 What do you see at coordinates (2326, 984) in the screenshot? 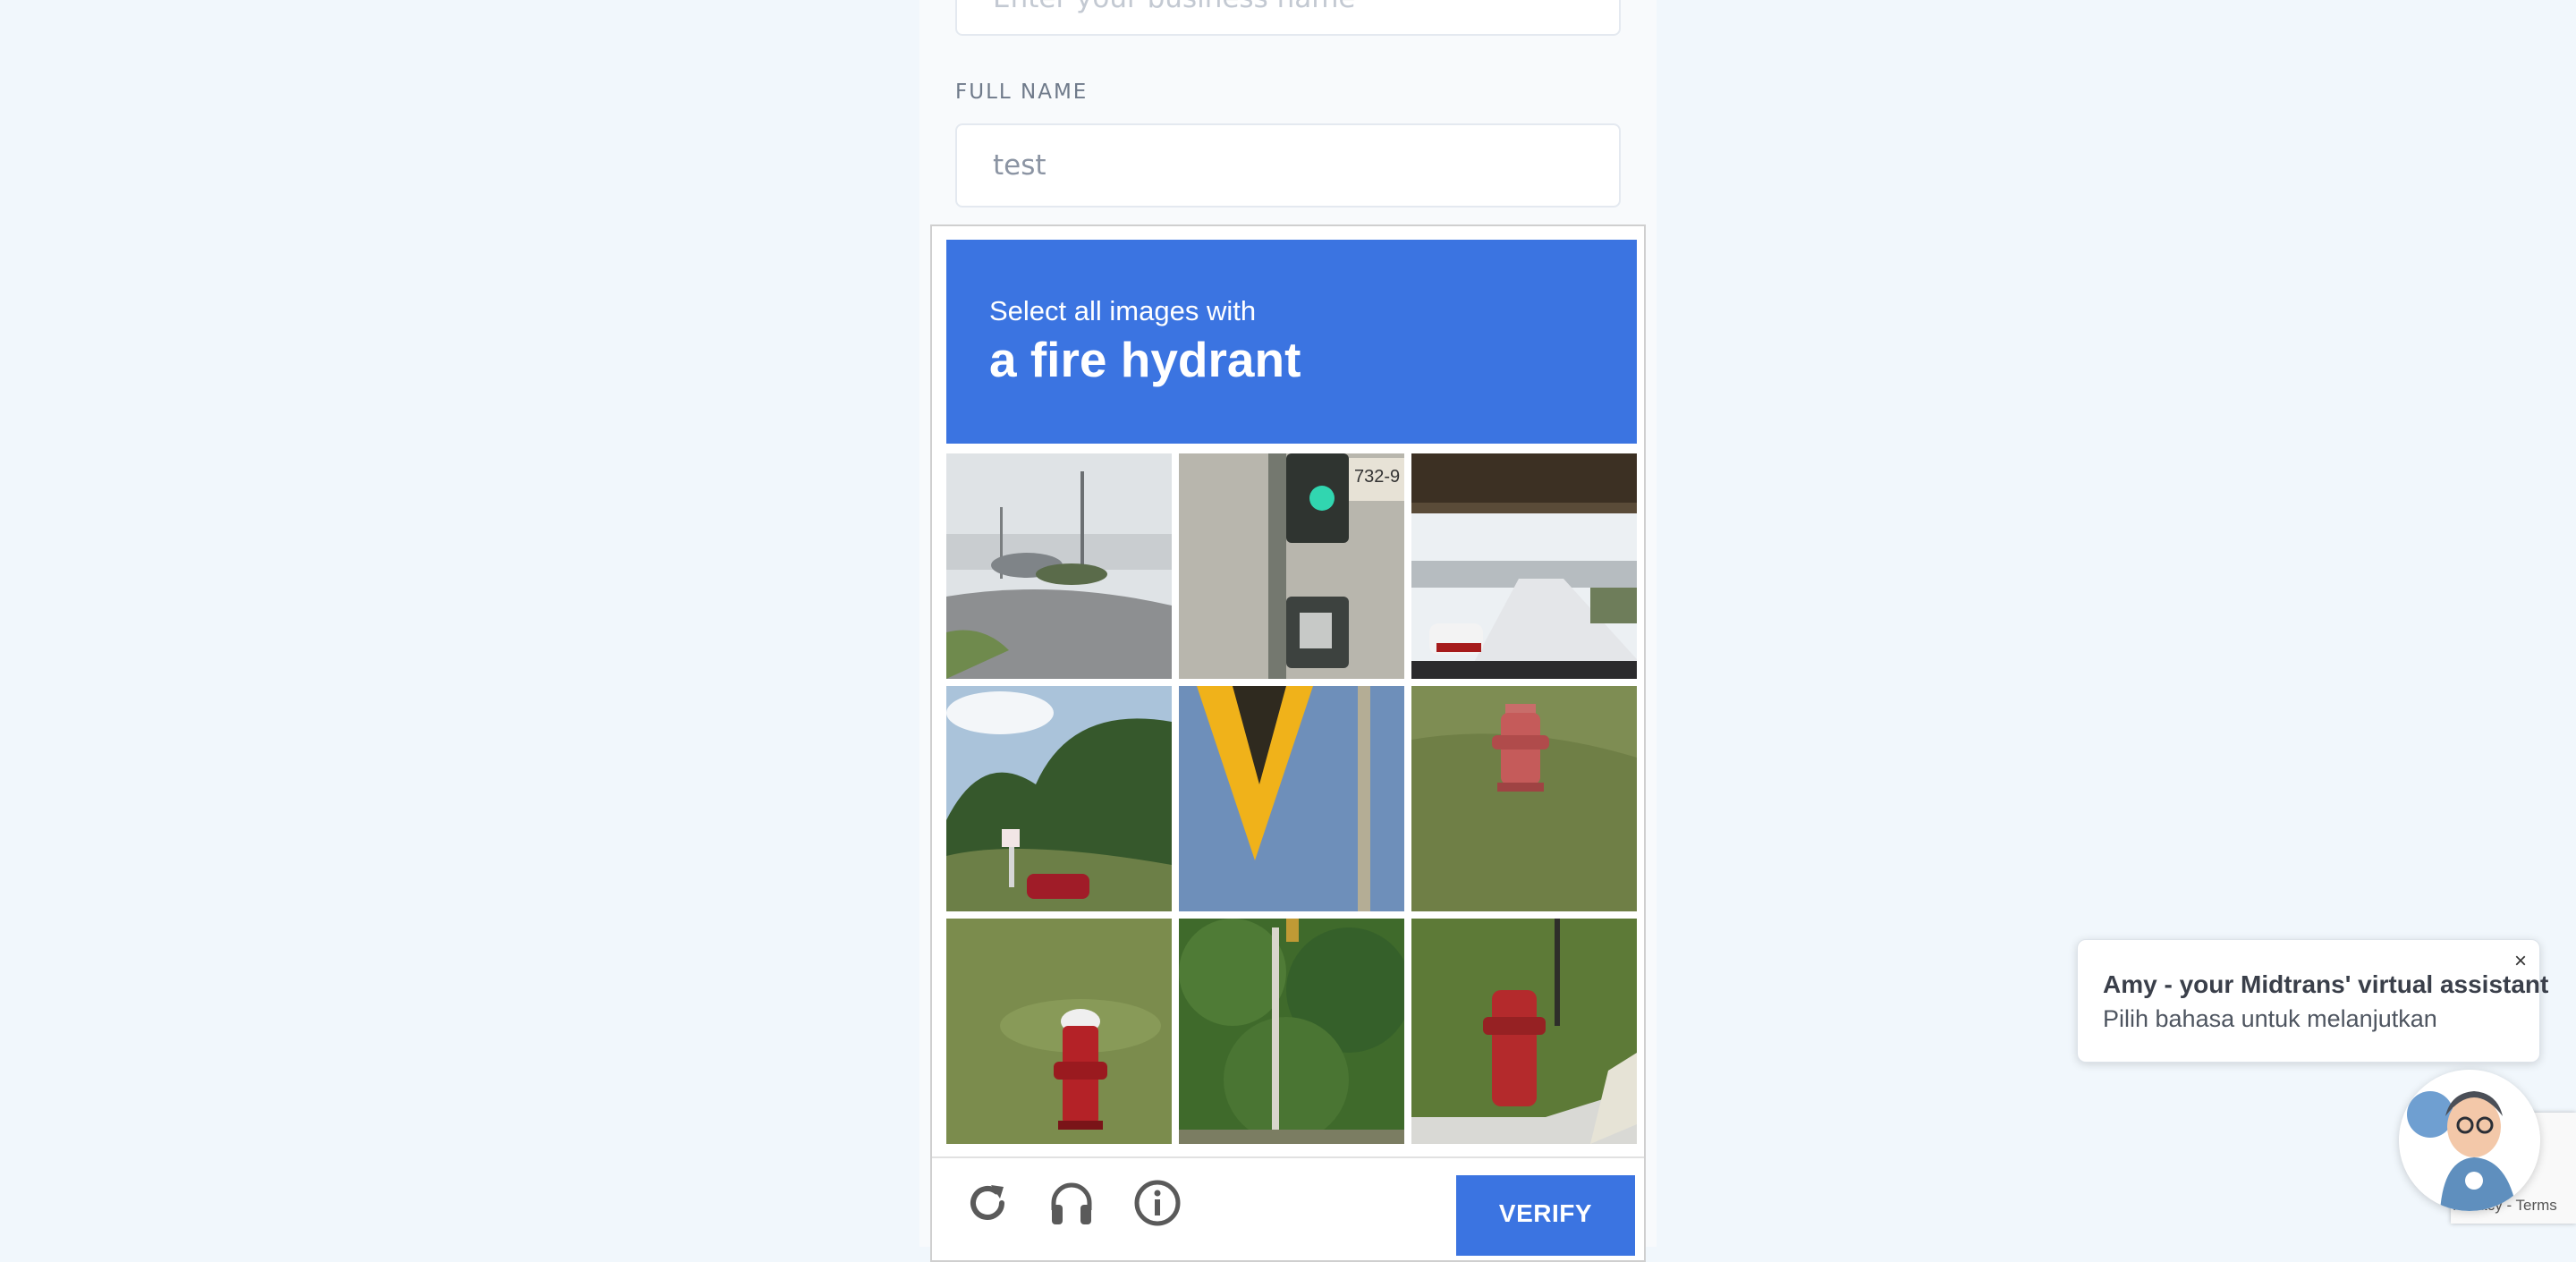
I see `assistant-title: Amy - your Midtrans' virtual assistant` at bounding box center [2326, 984].